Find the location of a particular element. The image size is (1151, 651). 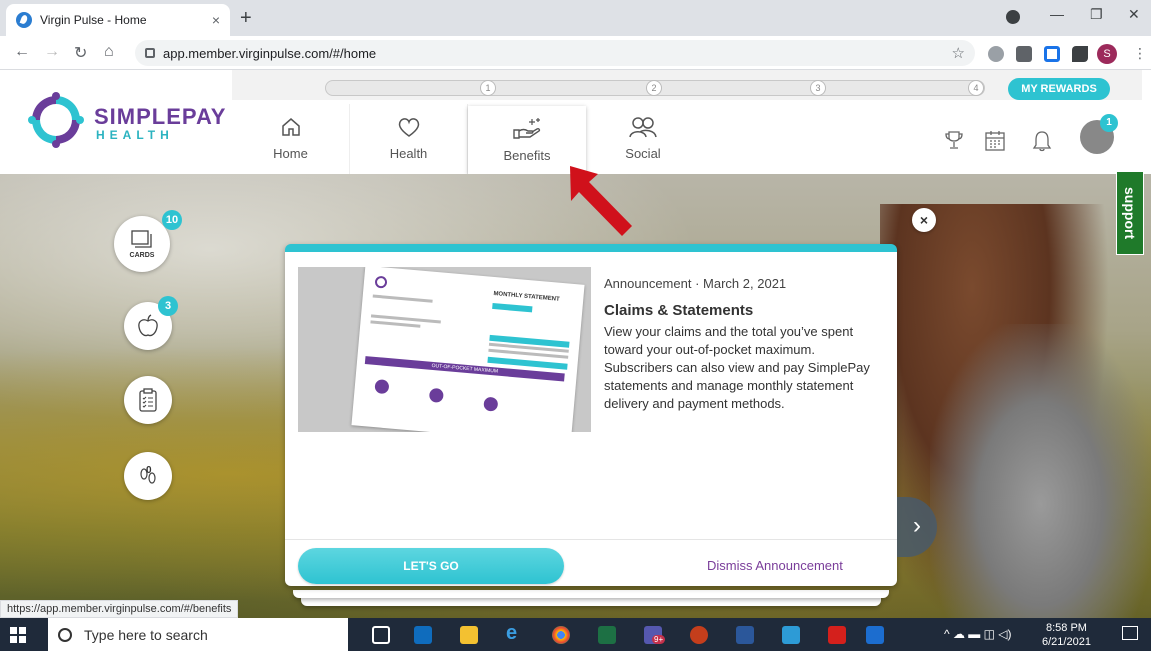

lock-icon is located at coordinates (150, 53).